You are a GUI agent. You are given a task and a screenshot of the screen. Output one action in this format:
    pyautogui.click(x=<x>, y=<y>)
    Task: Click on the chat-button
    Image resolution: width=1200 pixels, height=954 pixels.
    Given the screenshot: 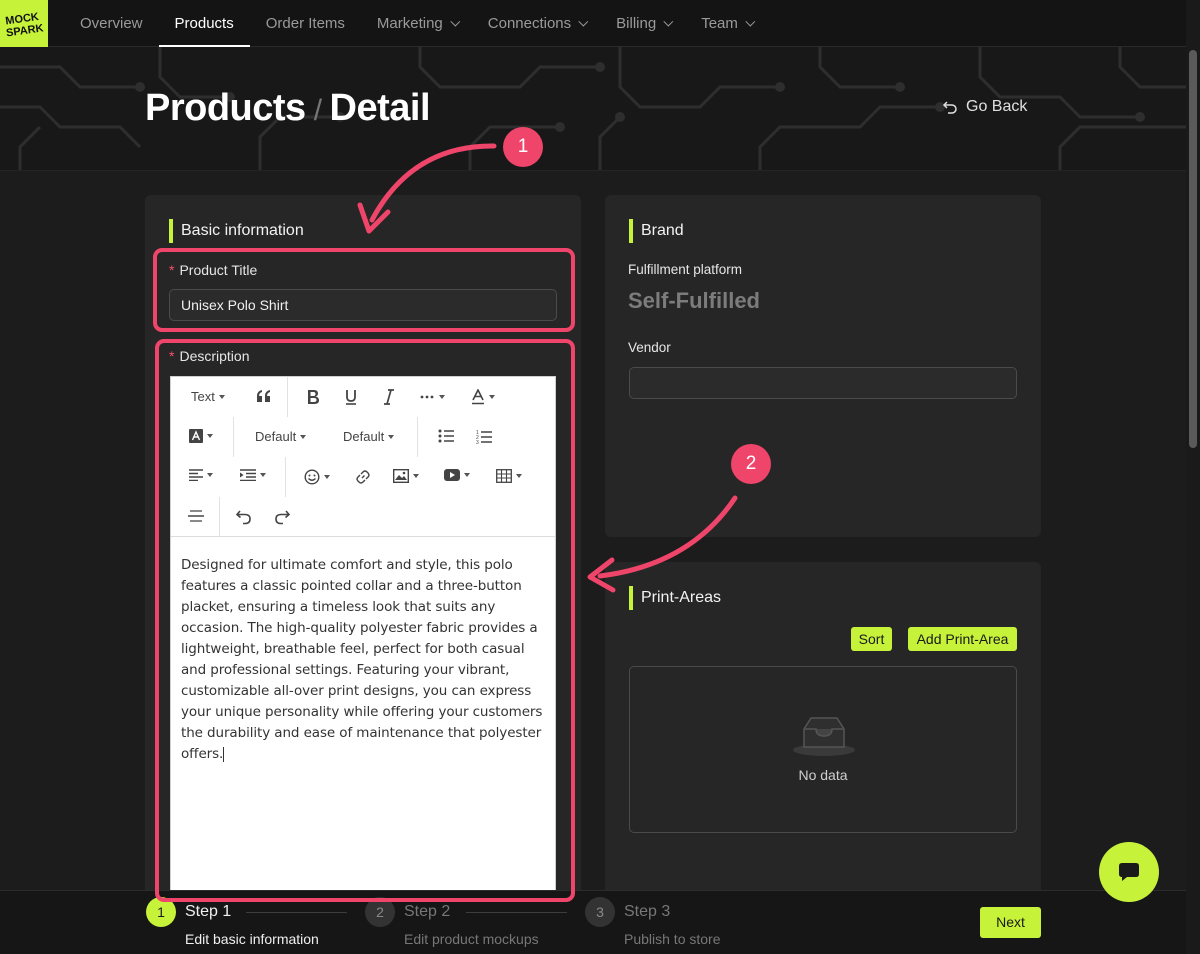 What is the action you would take?
    pyautogui.click(x=1129, y=872)
    